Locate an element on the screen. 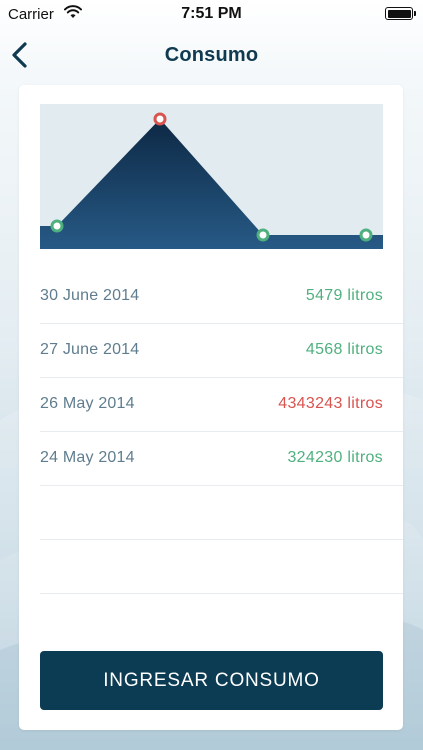 The height and width of the screenshot is (750, 423). battery-icon is located at coordinates (400, 13).